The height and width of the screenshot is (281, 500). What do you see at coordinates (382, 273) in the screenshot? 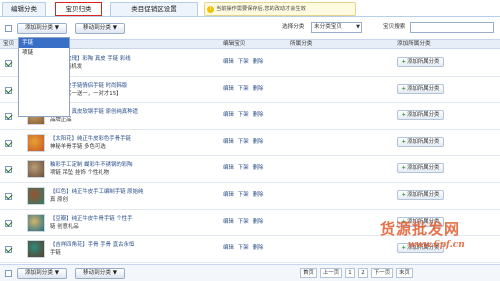
I see `pager-next: 下一页` at bounding box center [382, 273].